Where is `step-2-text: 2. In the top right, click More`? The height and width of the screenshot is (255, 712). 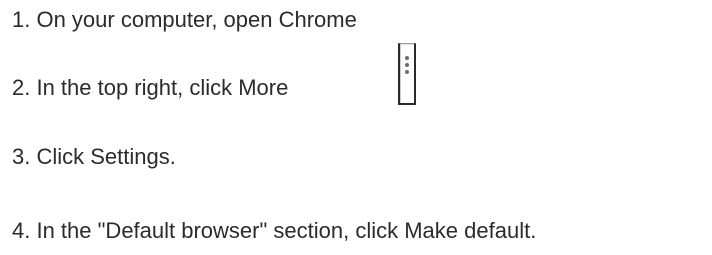 step-2-text: 2. In the top right, click More is located at coordinates (150, 87).